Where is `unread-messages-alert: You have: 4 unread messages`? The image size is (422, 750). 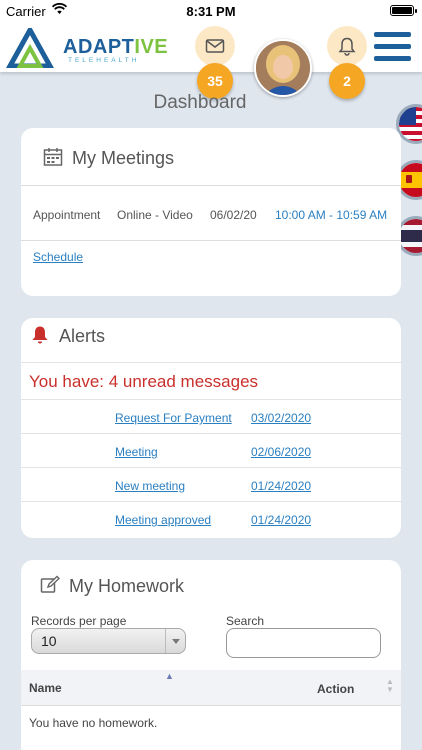 unread-messages-alert: You have: 4 unread messages is located at coordinates (144, 381).